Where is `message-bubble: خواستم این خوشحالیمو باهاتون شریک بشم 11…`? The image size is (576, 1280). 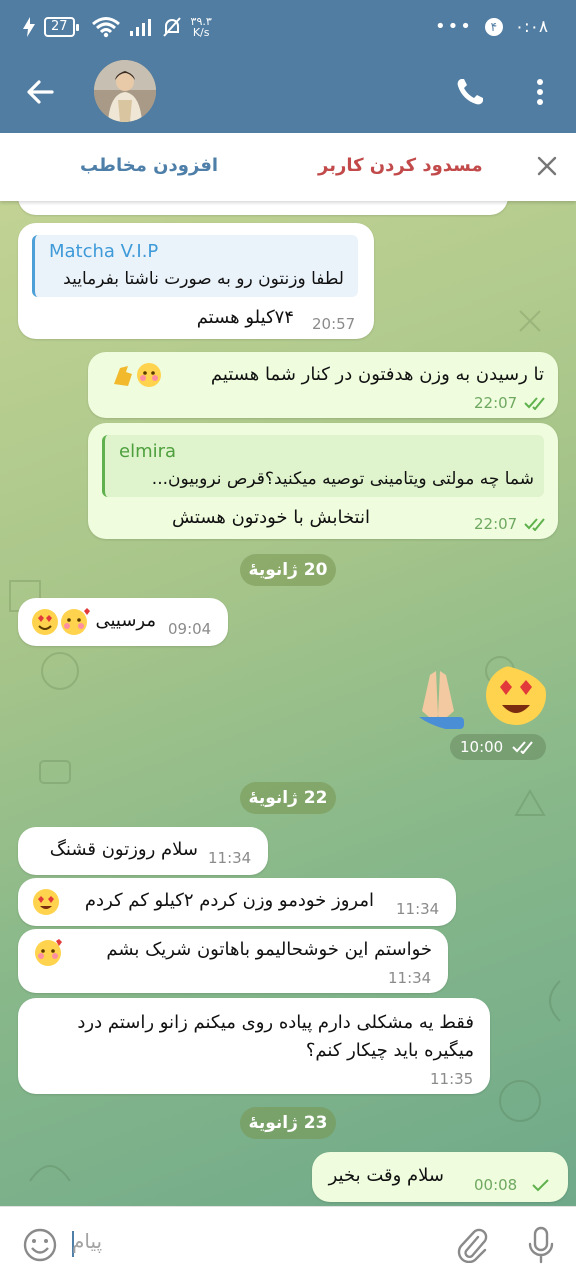 message-bubble: خواستم این خوشحالیمو باهاتون شریک بشم 11… is located at coordinates (233, 961).